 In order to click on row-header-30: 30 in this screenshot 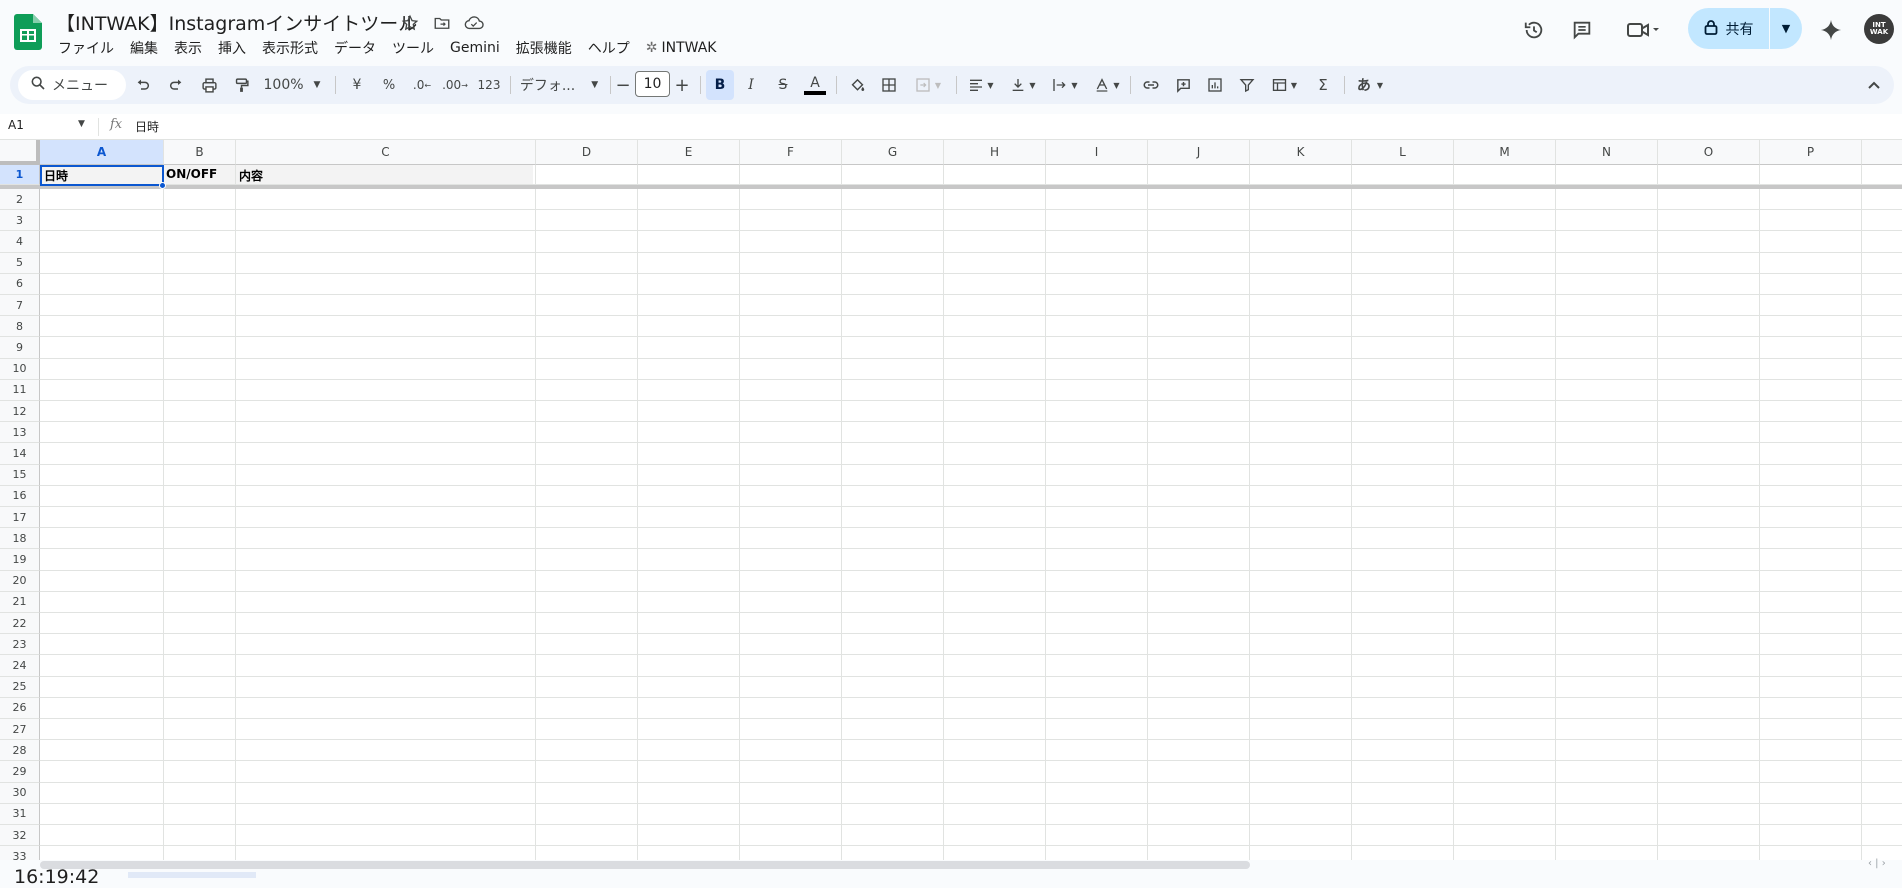, I will do `click(20, 793)`.